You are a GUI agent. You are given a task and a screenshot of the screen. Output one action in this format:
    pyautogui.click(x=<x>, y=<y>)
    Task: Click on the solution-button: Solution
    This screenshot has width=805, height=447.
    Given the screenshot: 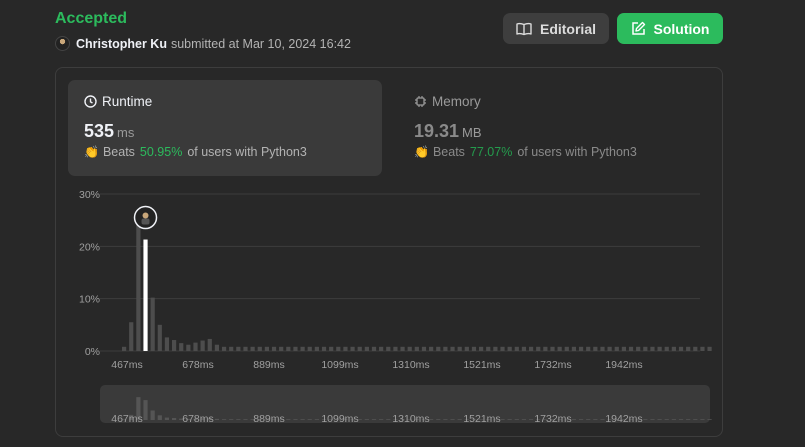 What is the action you would take?
    pyautogui.click(x=670, y=28)
    